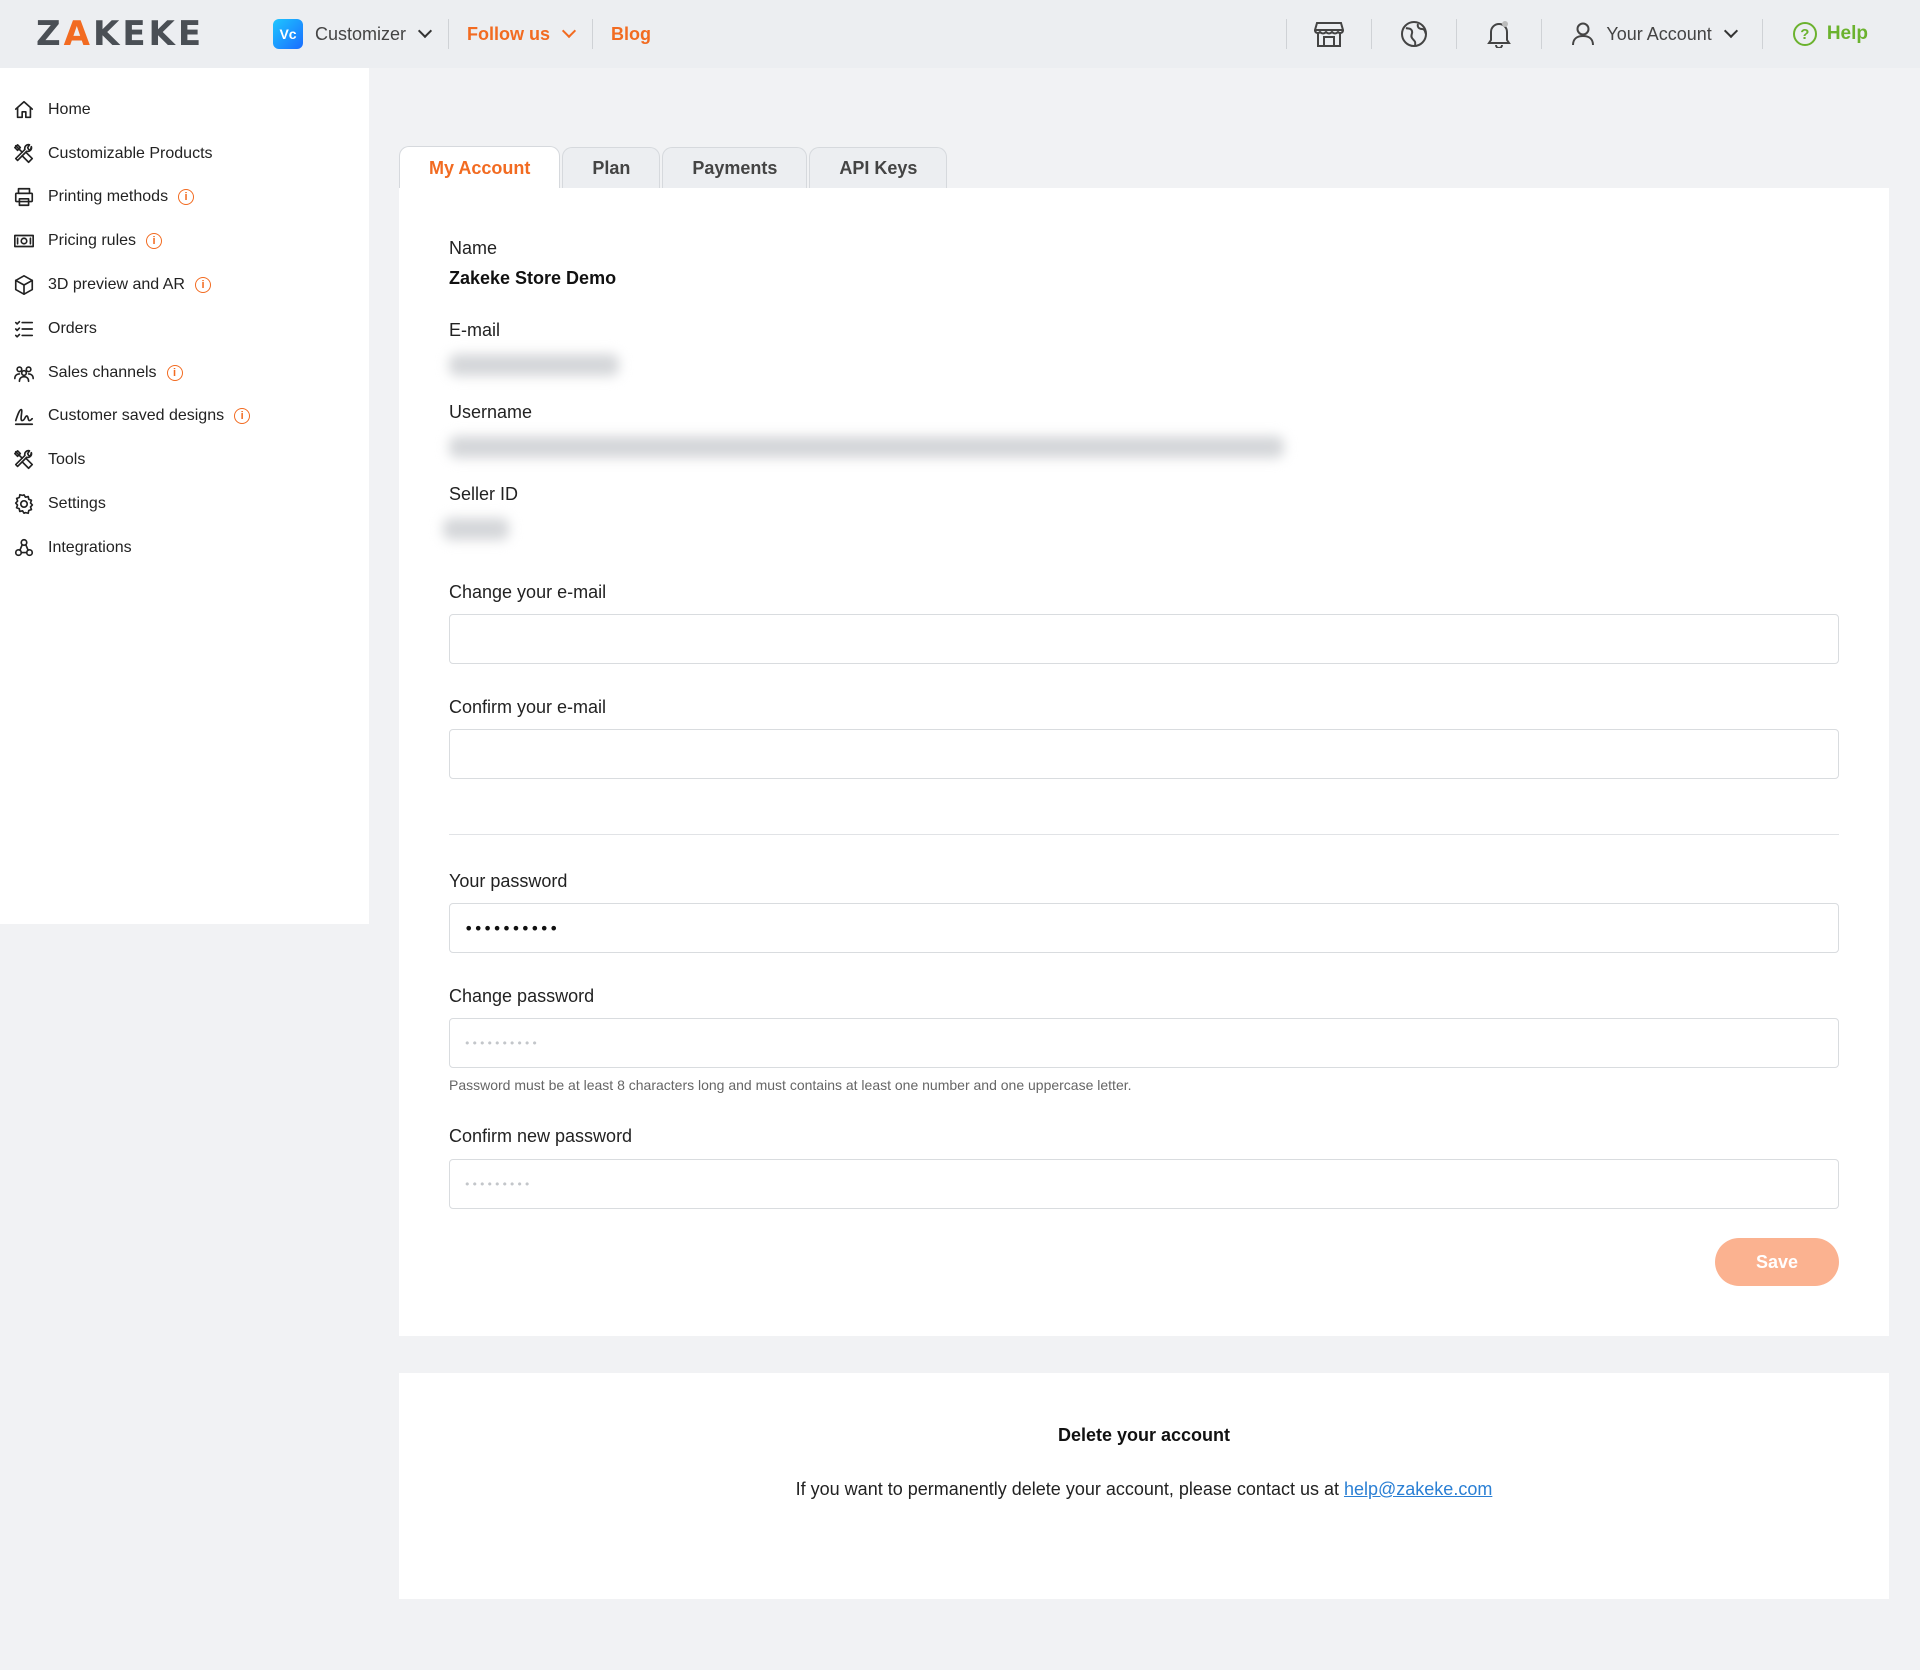 The height and width of the screenshot is (1670, 1920). I want to click on bell-icon, so click(1499, 34).